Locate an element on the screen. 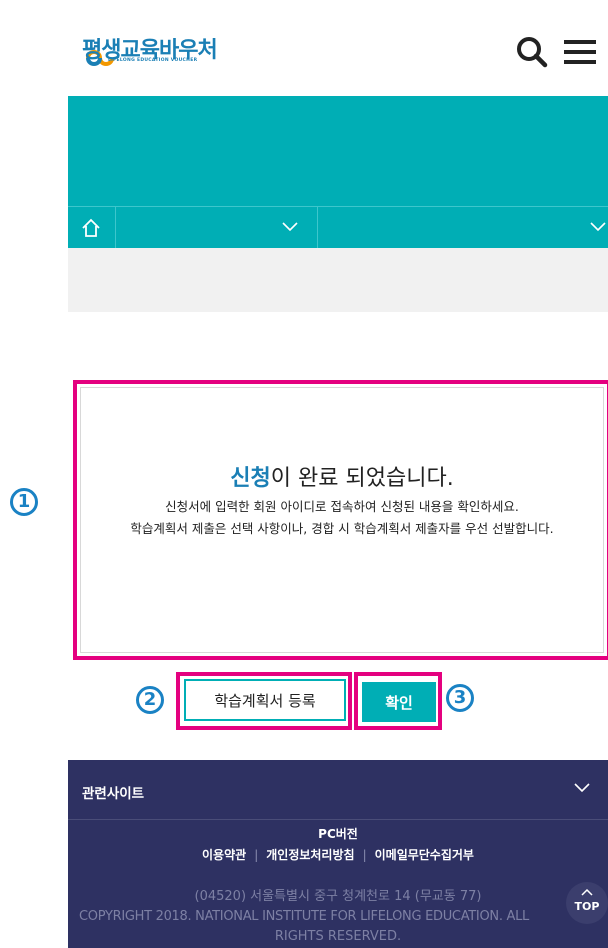 This screenshot has width=608, height=948. related-sites-label: 관련사이트 is located at coordinates (113, 794).